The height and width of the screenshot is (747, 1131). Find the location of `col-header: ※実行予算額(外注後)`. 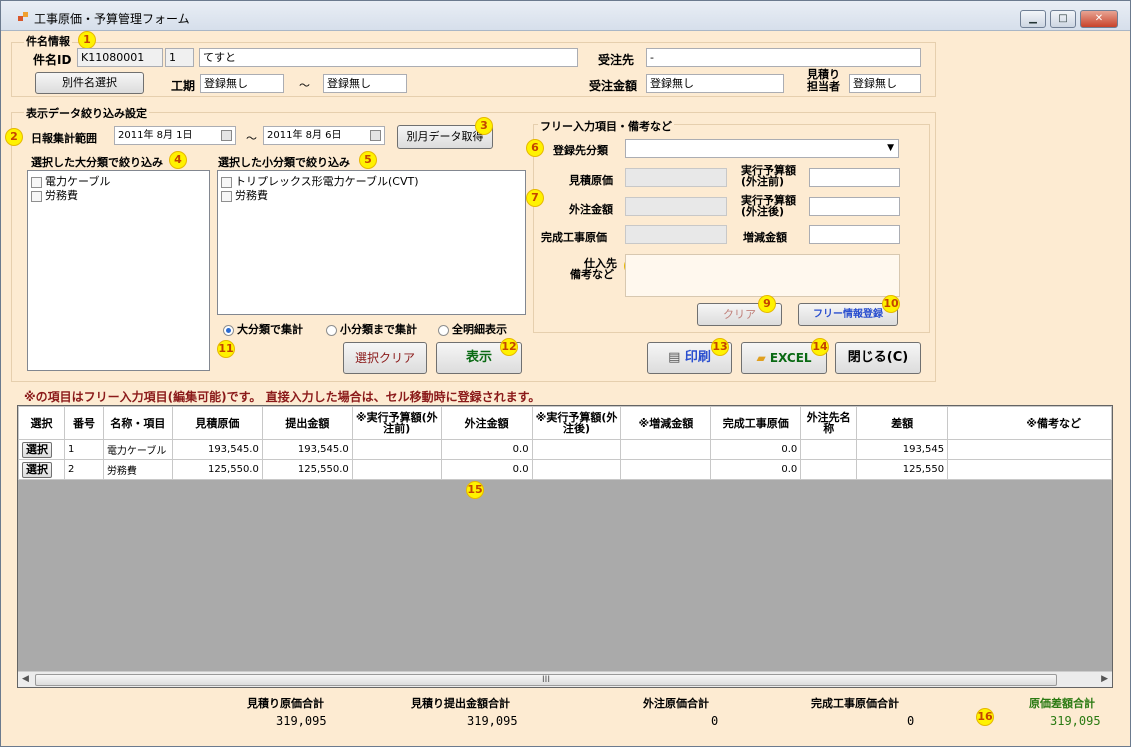

col-header: ※実行予算額(外注後) is located at coordinates (576, 423).